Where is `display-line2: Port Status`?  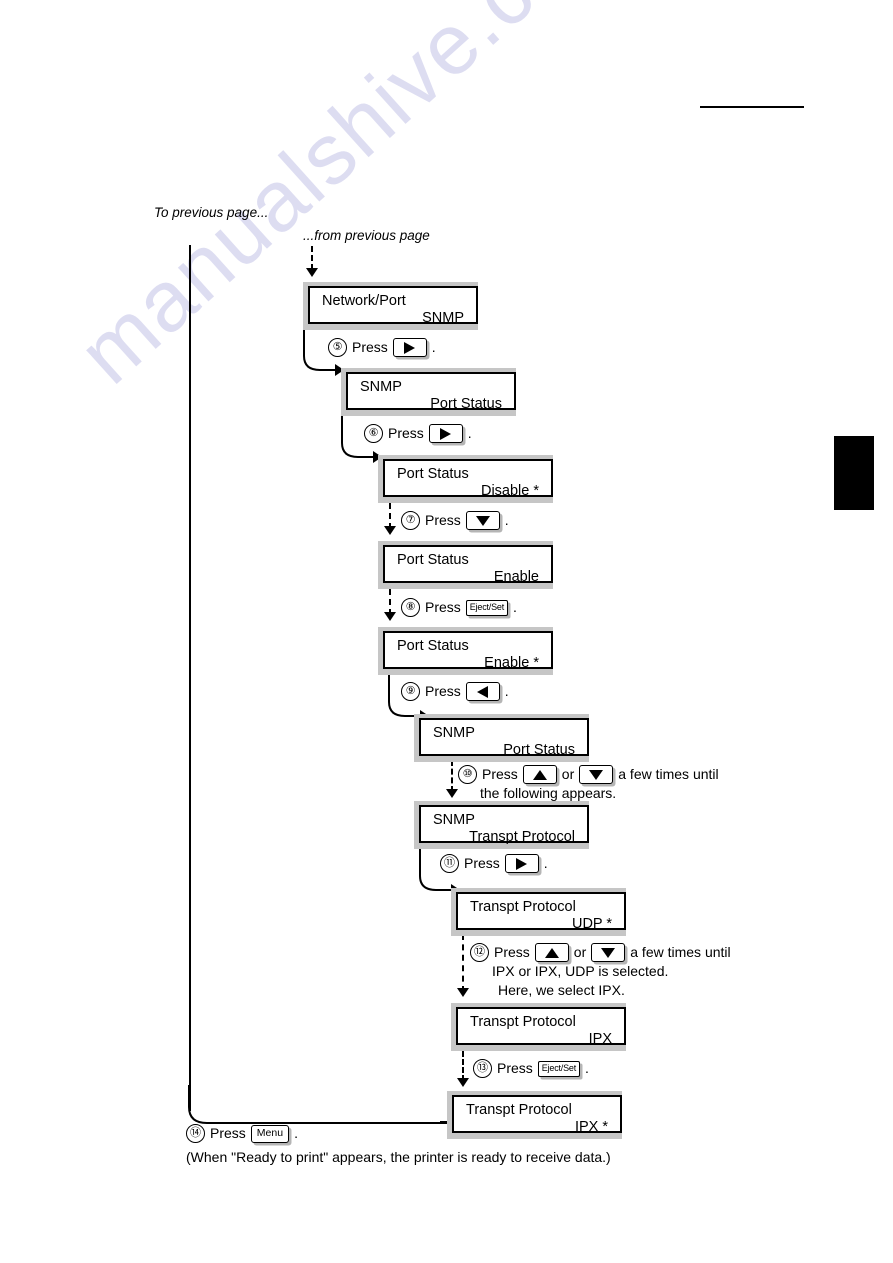 display-line2: Port Status is located at coordinates (539, 750).